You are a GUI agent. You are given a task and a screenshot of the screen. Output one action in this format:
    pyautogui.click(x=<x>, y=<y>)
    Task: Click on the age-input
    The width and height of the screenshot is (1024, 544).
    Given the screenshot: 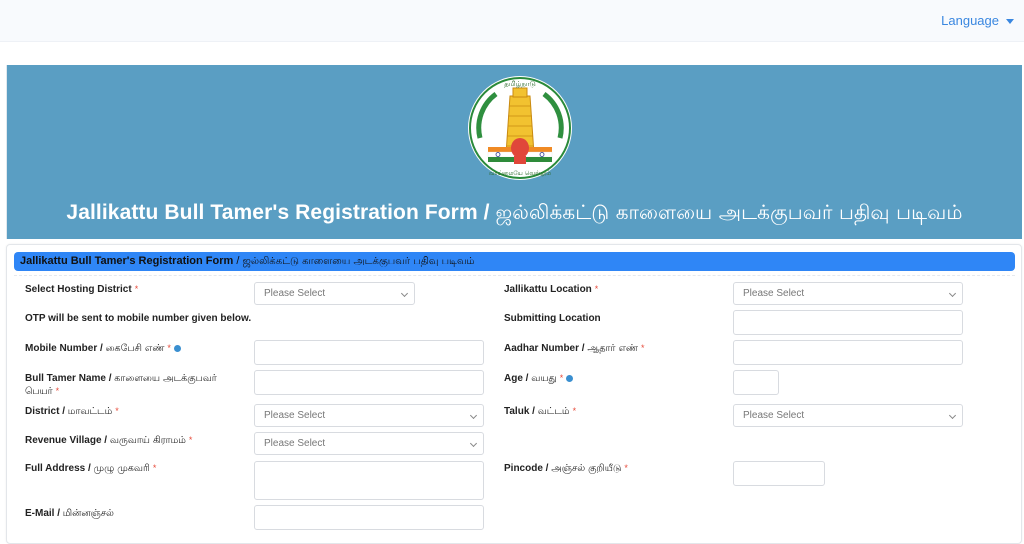 What is the action you would take?
    pyautogui.click(x=756, y=382)
    